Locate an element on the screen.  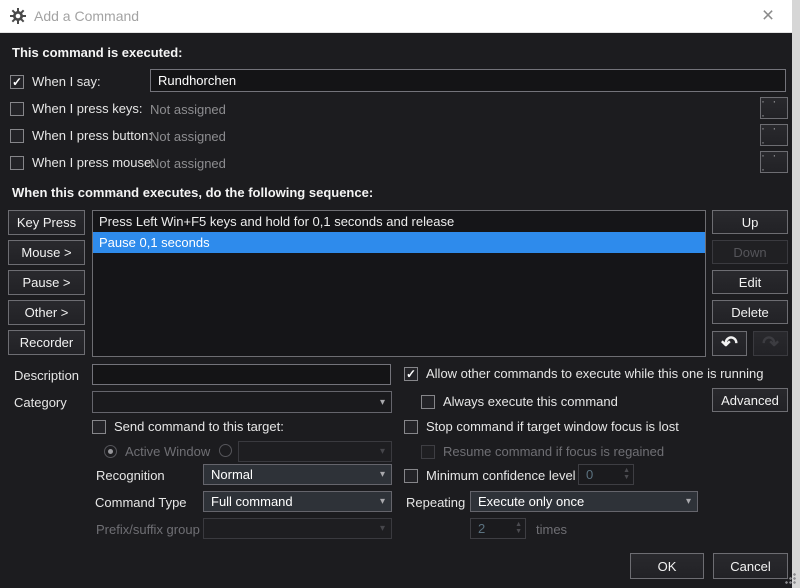
description-input is located at coordinates (241, 374).